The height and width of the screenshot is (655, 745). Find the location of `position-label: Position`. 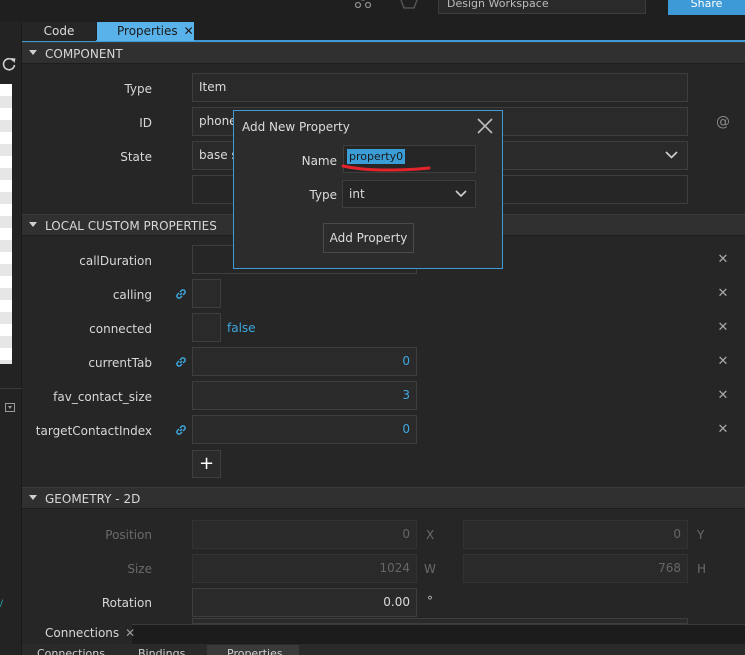

position-label: Position is located at coordinates (128, 535).